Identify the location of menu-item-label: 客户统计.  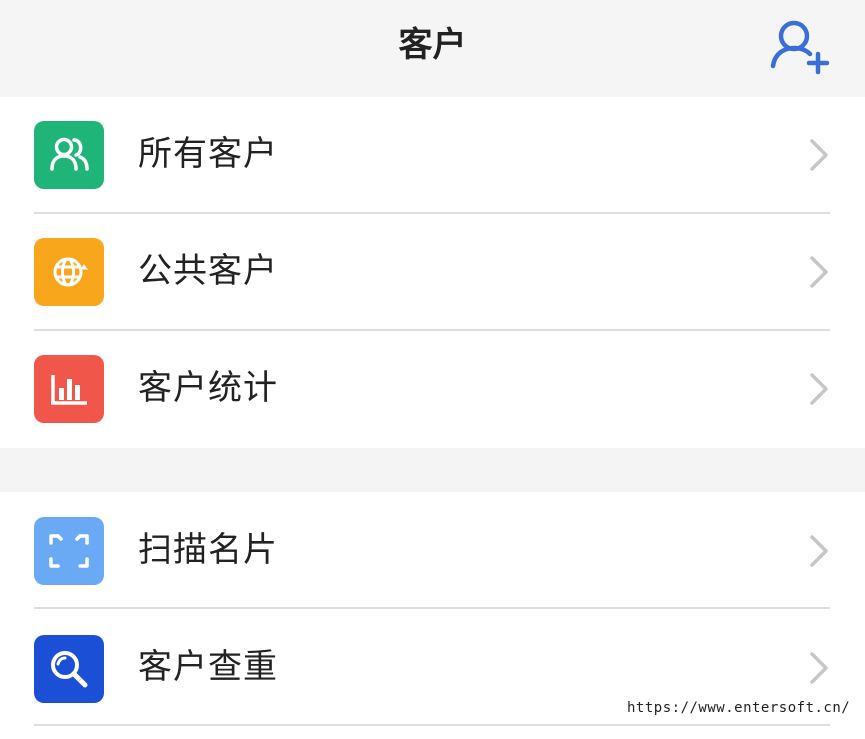
(208, 388).